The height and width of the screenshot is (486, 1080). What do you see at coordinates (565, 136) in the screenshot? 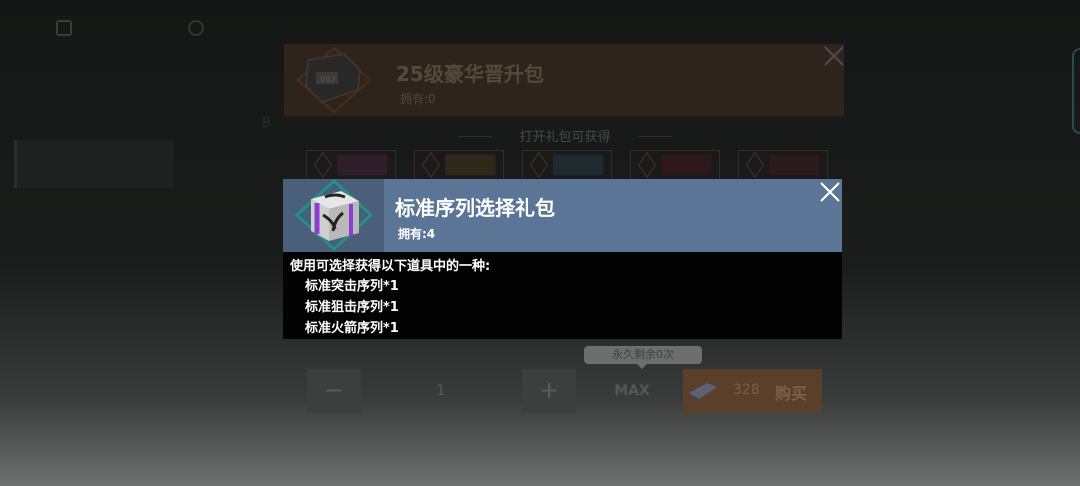
I see `pack-contents-subtitle: 打开礼包可获得` at bounding box center [565, 136].